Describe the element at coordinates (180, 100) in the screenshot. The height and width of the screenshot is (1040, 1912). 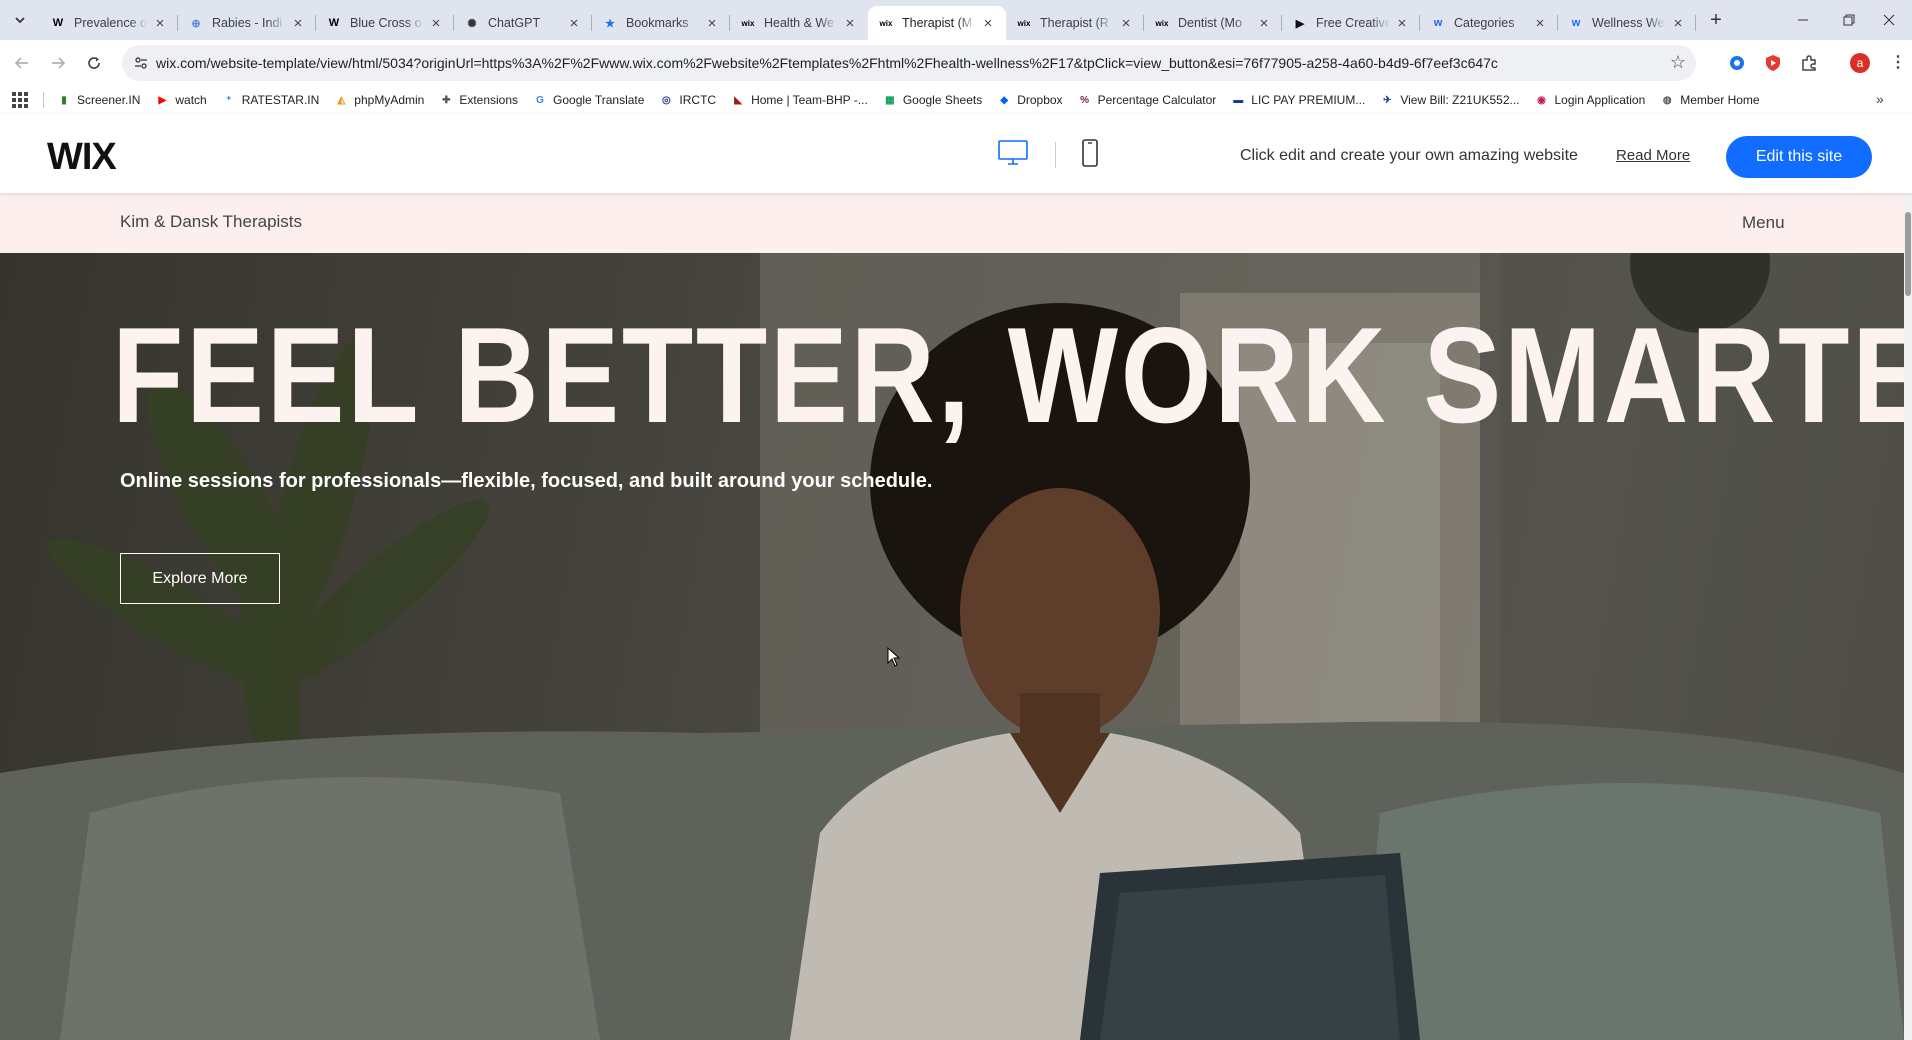
I see `bookmark-item: ▶ watch` at that location.